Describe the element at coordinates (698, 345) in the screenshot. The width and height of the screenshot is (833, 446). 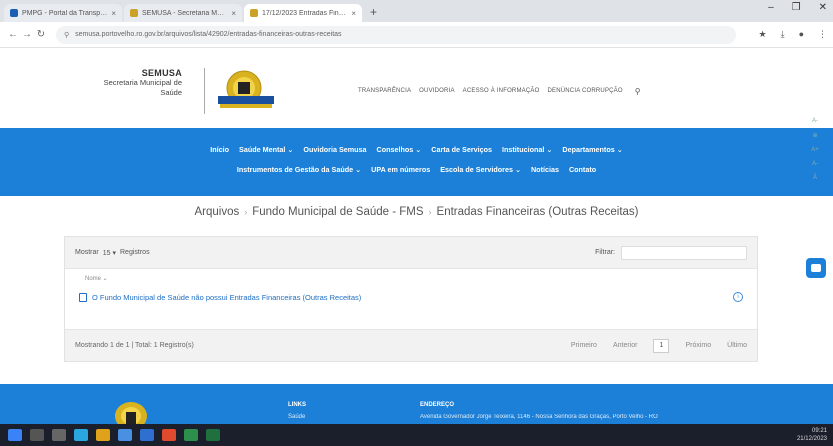
I see `pager-next: Próximo` at that location.